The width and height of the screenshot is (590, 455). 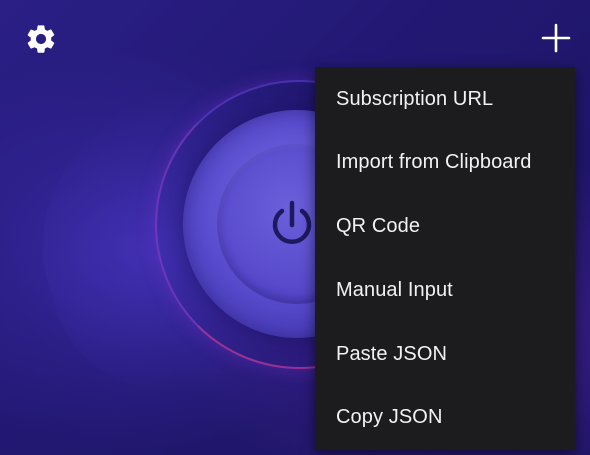 What do you see at coordinates (292, 222) in the screenshot?
I see `power-icon` at bounding box center [292, 222].